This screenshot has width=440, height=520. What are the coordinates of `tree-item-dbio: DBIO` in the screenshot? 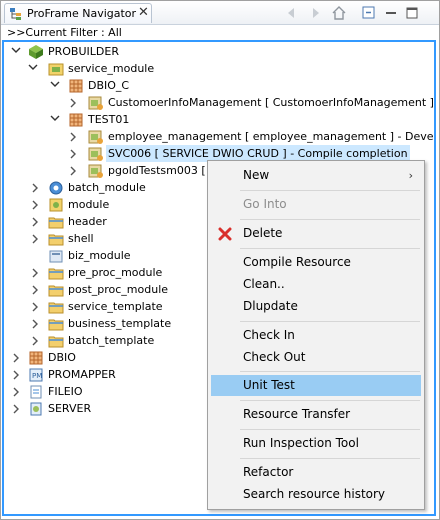 It's located at (107, 357).